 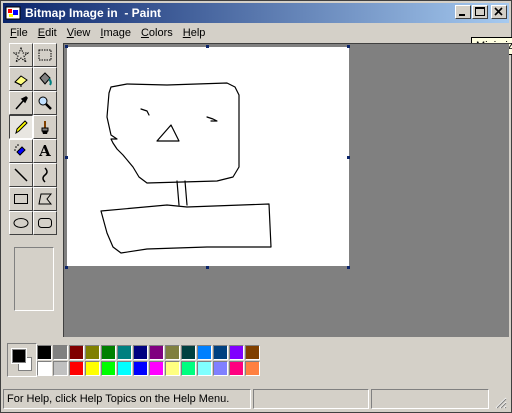 I want to click on text-tool: A, so click(x=45, y=151).